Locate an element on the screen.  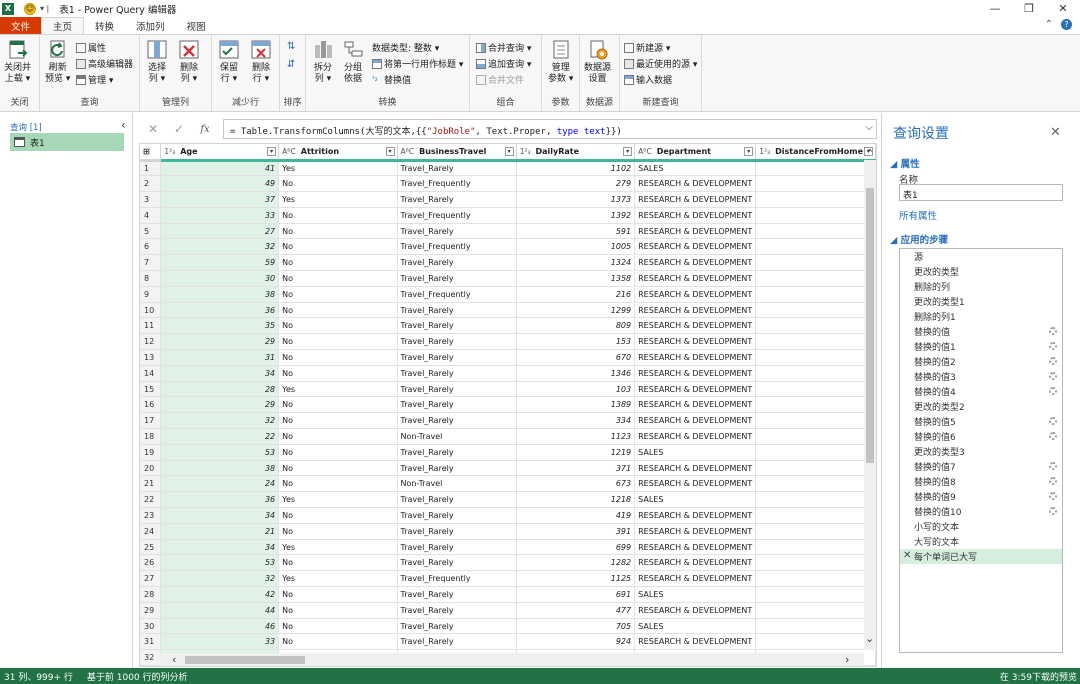
cell-age: 59 is located at coordinates (220, 263).